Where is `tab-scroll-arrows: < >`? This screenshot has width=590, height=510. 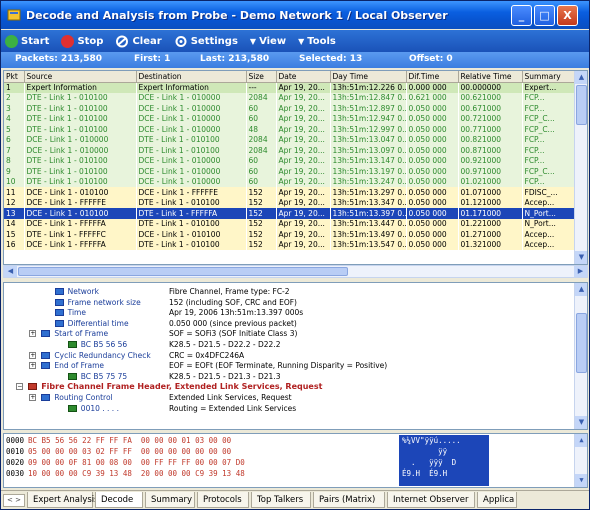 tab-scroll-arrows: < > is located at coordinates (14, 500).